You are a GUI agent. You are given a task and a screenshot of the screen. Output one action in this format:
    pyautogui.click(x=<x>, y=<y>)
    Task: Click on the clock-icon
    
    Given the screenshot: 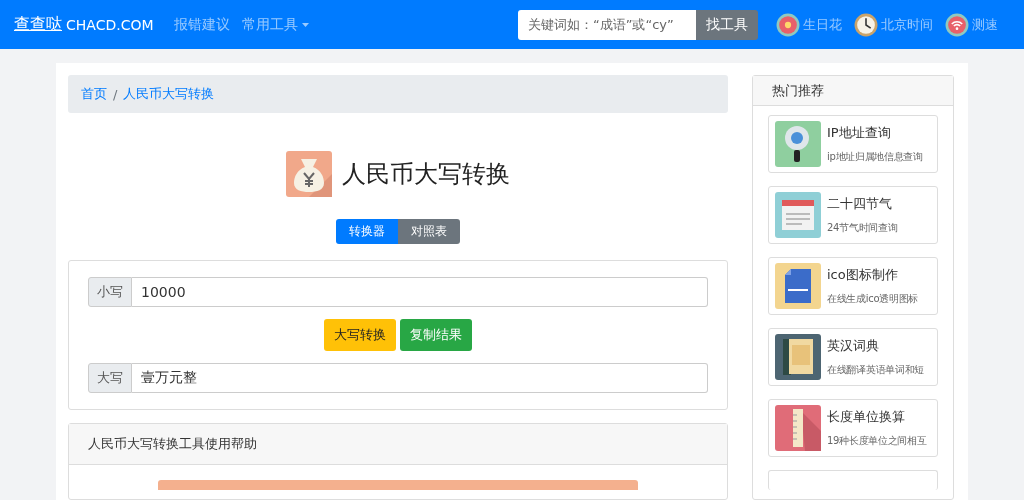 What is the action you would take?
    pyautogui.click(x=866, y=24)
    